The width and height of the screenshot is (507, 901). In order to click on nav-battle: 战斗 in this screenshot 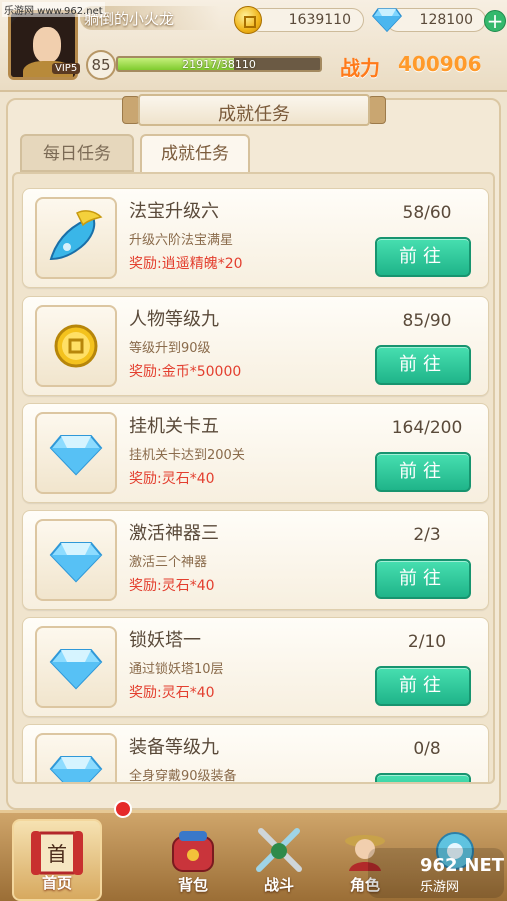, I will do `click(279, 860)`.